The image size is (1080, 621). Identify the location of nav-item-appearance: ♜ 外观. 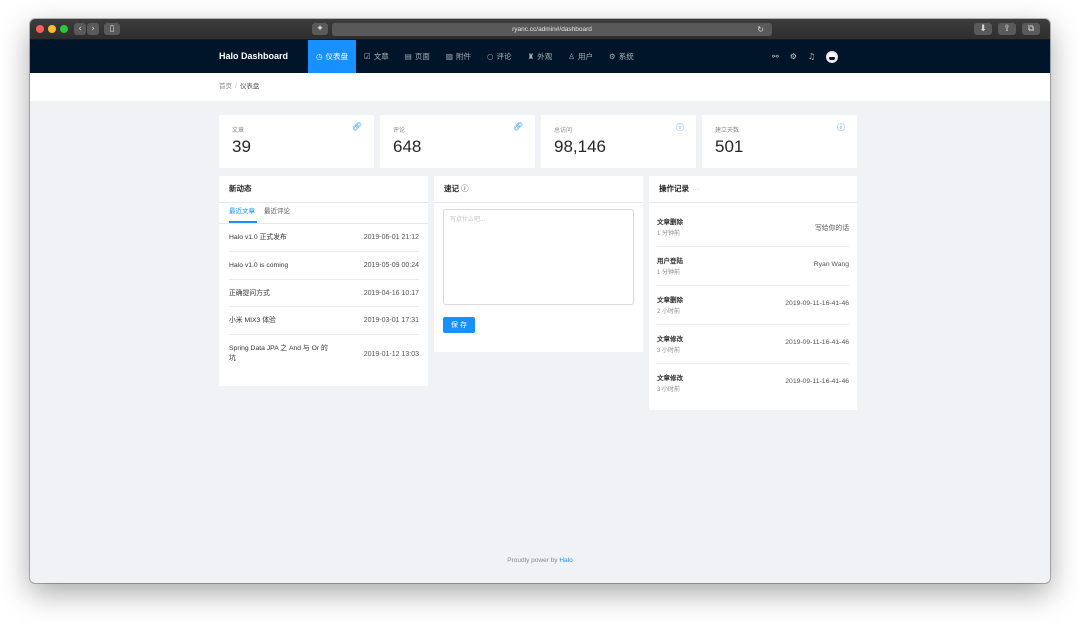
(540, 56).